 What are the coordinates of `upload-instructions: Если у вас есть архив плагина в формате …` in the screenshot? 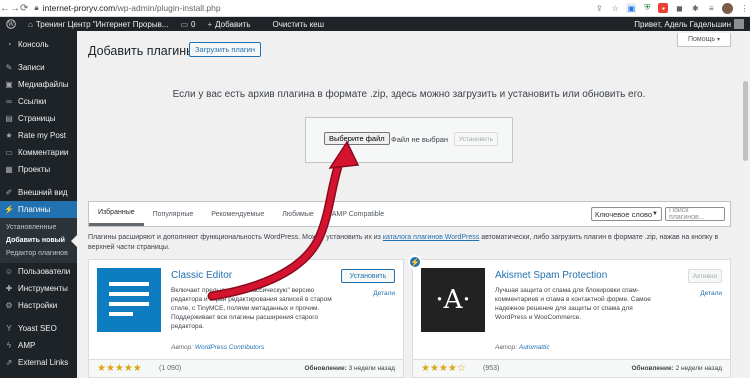 It's located at (409, 94).